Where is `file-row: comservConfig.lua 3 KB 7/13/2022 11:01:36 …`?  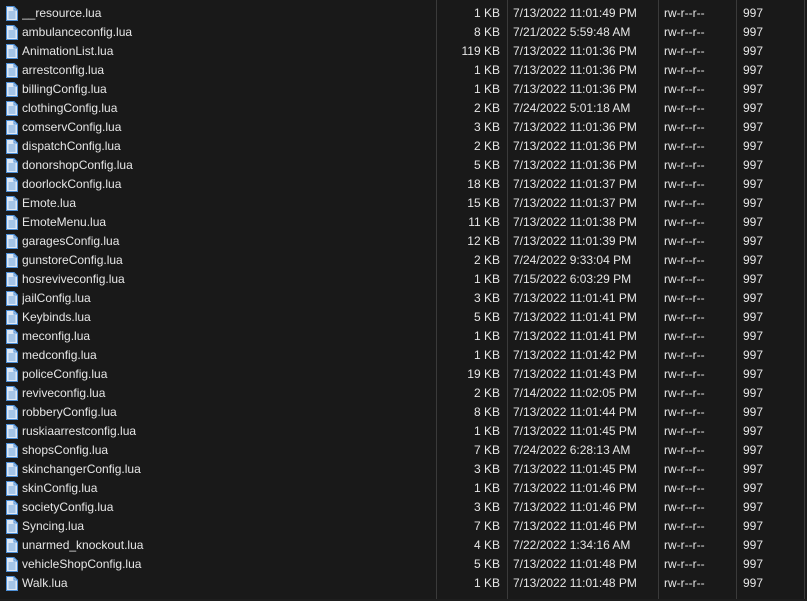
file-row: comservConfig.lua 3 KB 7/13/2022 11:01:36 … is located at coordinates (403, 127).